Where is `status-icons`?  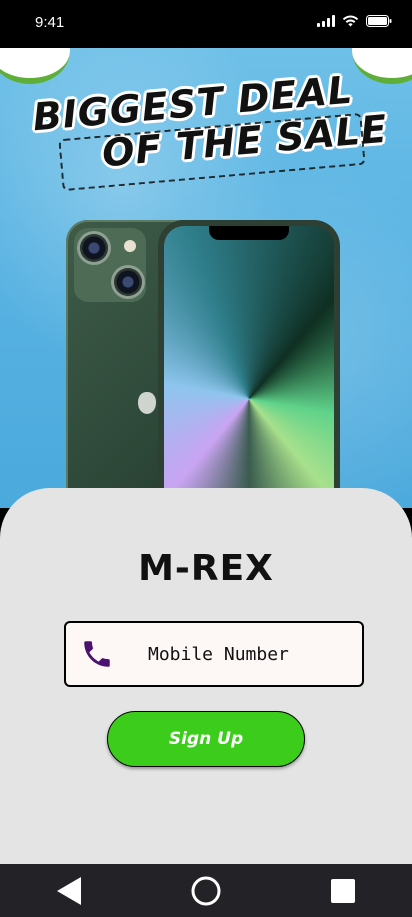
status-icons is located at coordinates (354, 21).